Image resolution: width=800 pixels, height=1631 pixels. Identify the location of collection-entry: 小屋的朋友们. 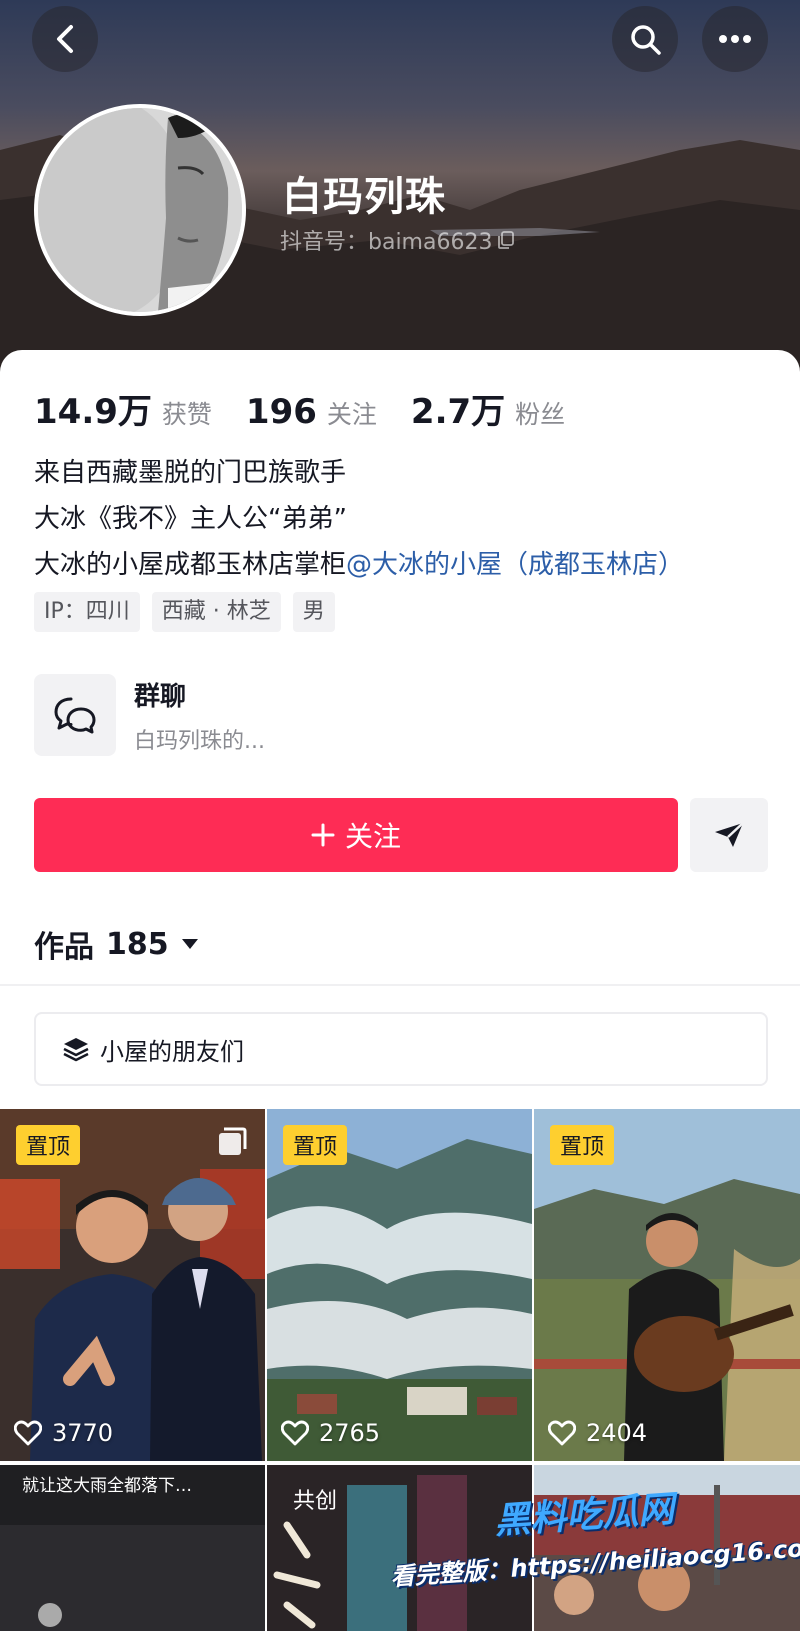
(401, 1049).